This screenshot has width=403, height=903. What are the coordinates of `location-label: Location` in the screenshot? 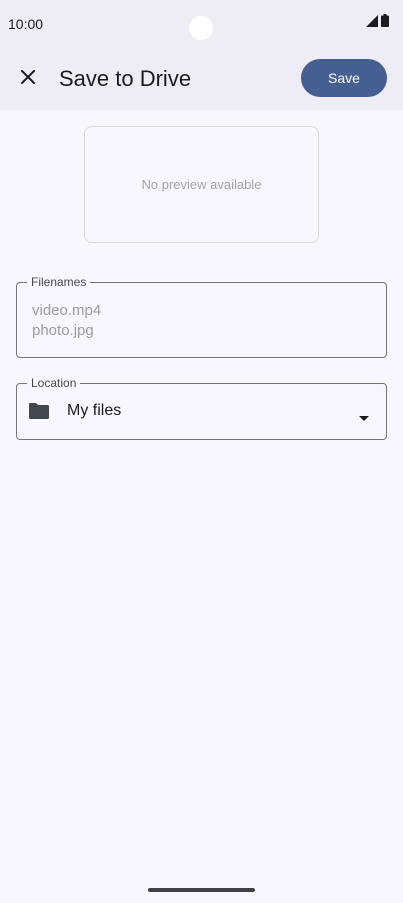 It's located at (54, 383).